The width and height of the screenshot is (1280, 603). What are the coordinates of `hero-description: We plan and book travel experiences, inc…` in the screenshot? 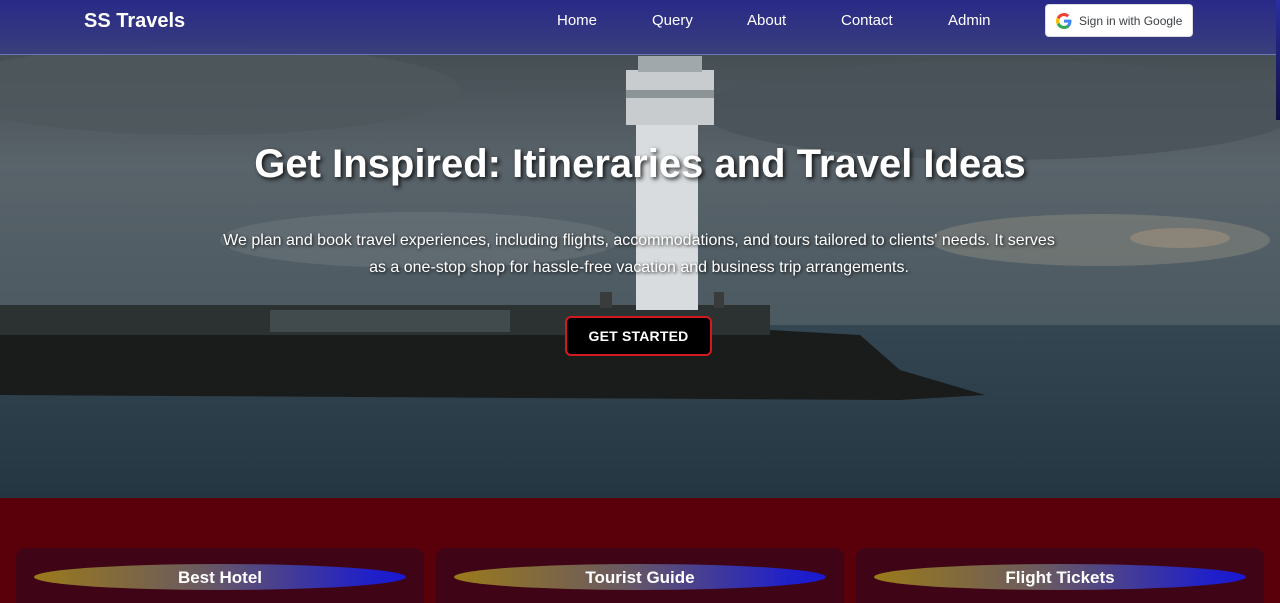 It's located at (639, 254).